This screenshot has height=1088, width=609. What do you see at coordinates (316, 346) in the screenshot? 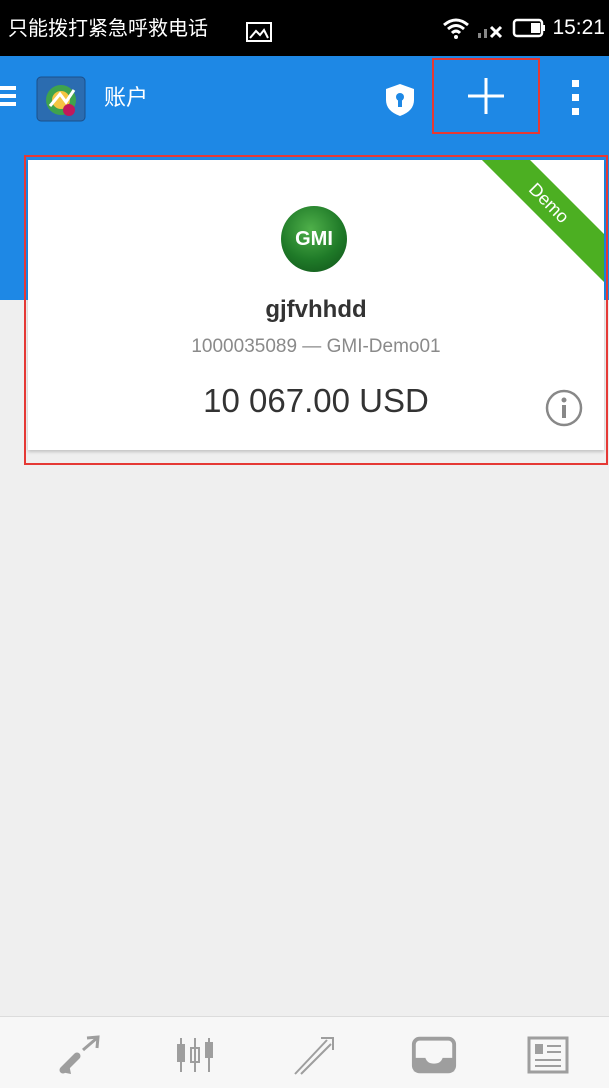
I see `account-number-server: 1000035089 — GMI-Demo01` at bounding box center [316, 346].